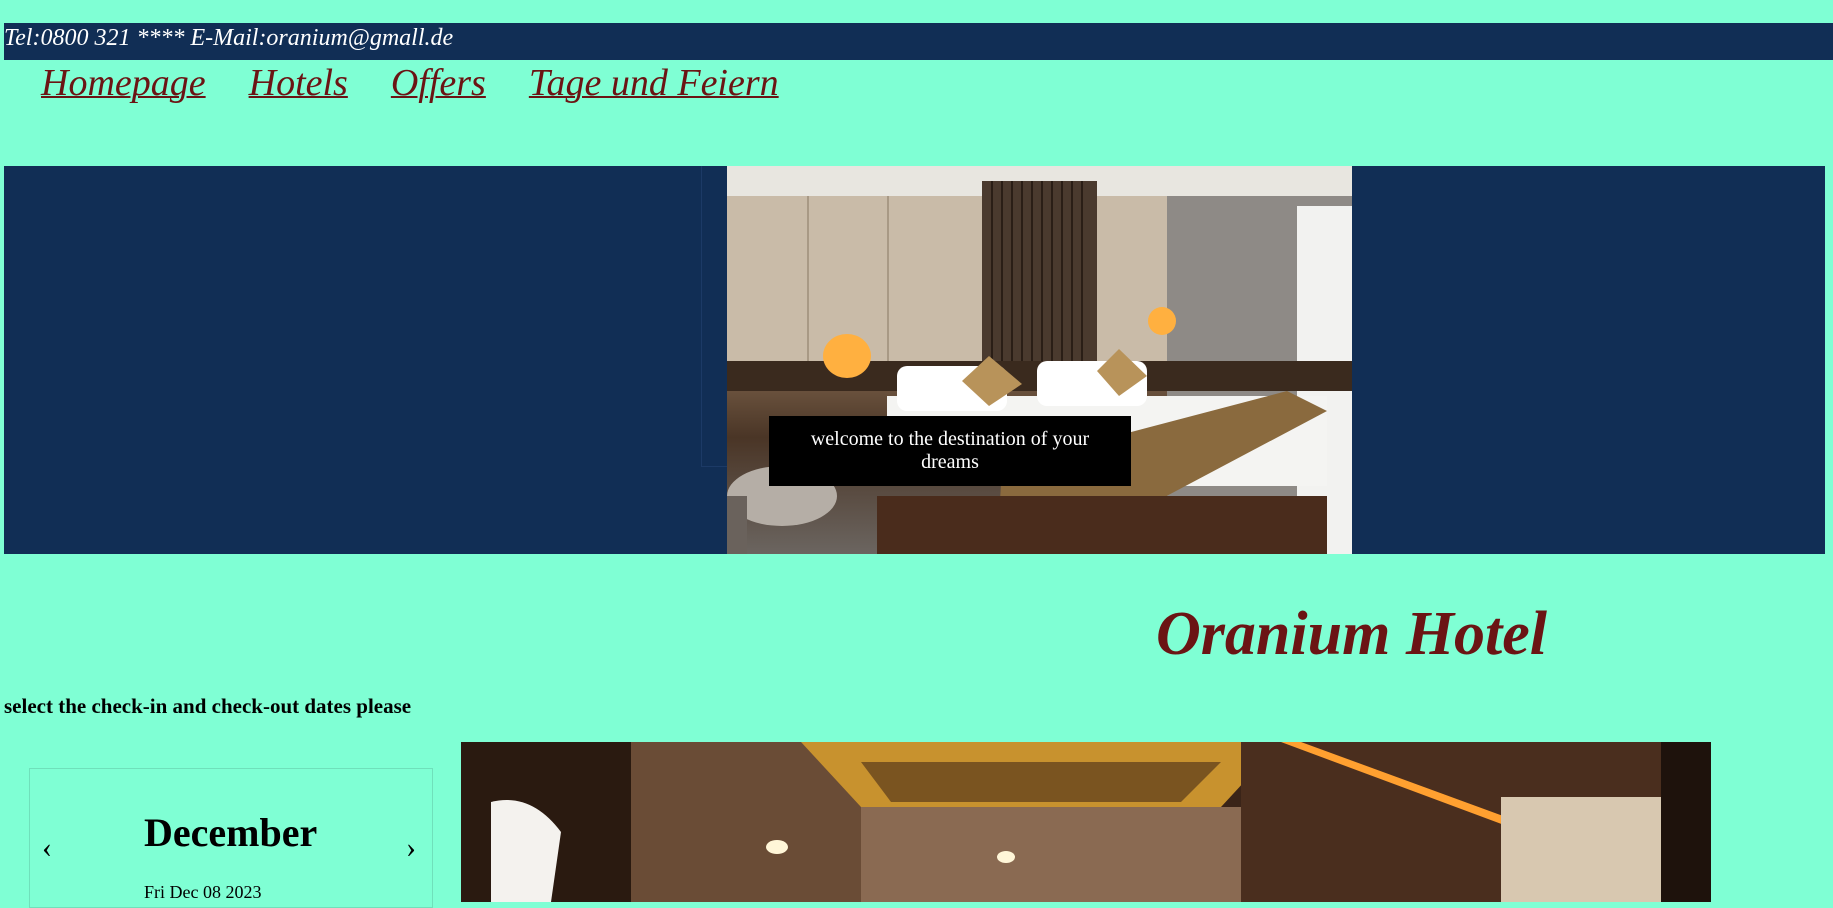  What do you see at coordinates (654, 85) in the screenshot?
I see `nav-link-tage-und-feiern: Tage und Feiern` at bounding box center [654, 85].